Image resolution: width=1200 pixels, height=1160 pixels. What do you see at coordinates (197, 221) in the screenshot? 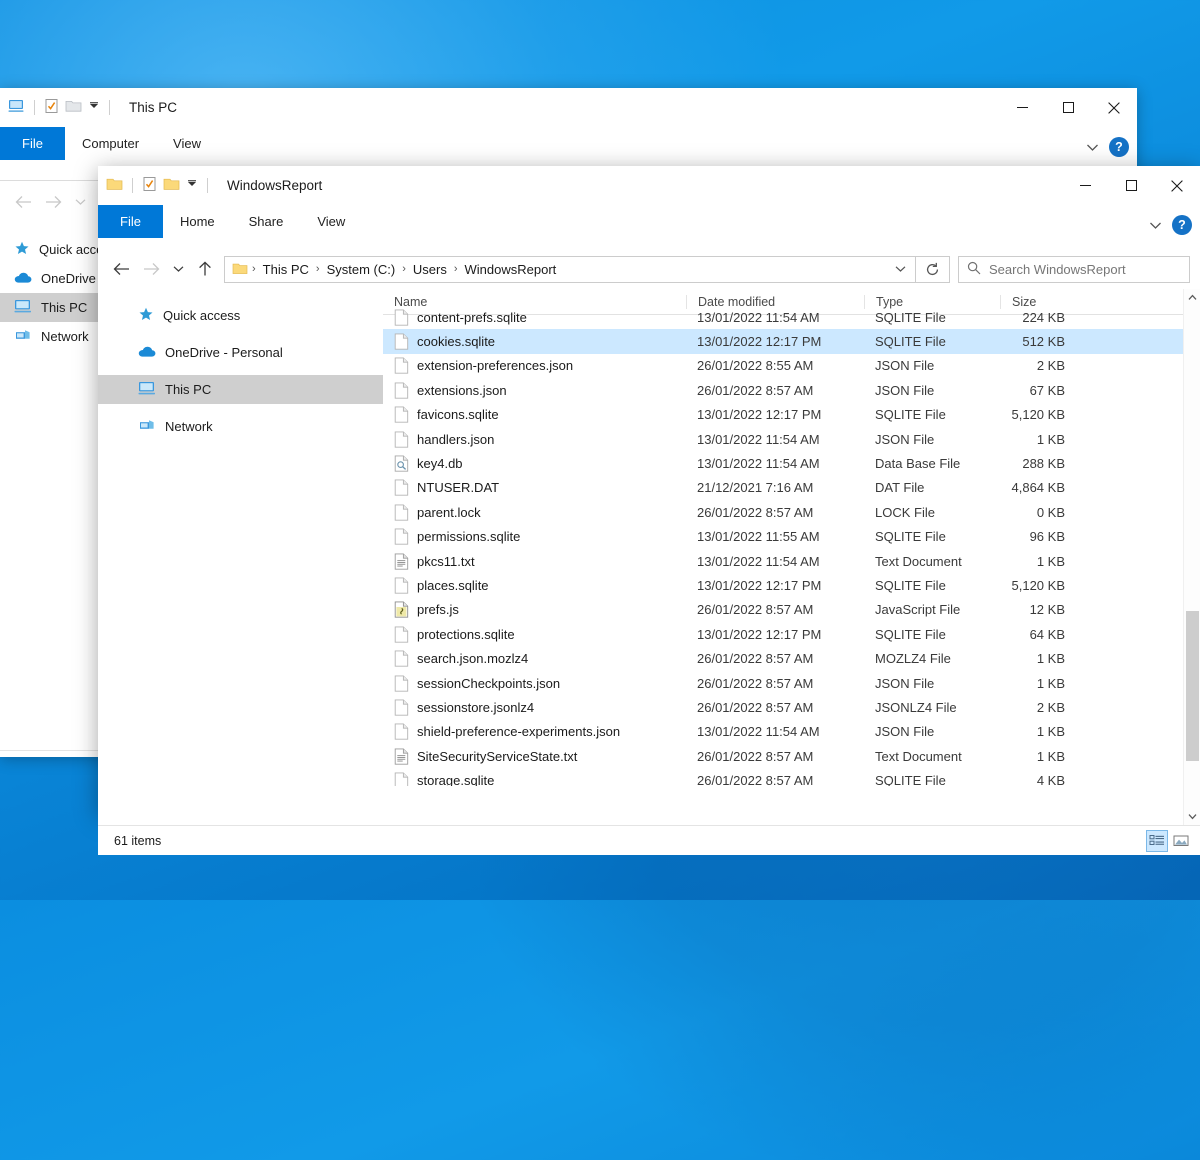
I see `ribbon-tab-home: Home` at bounding box center [197, 221].